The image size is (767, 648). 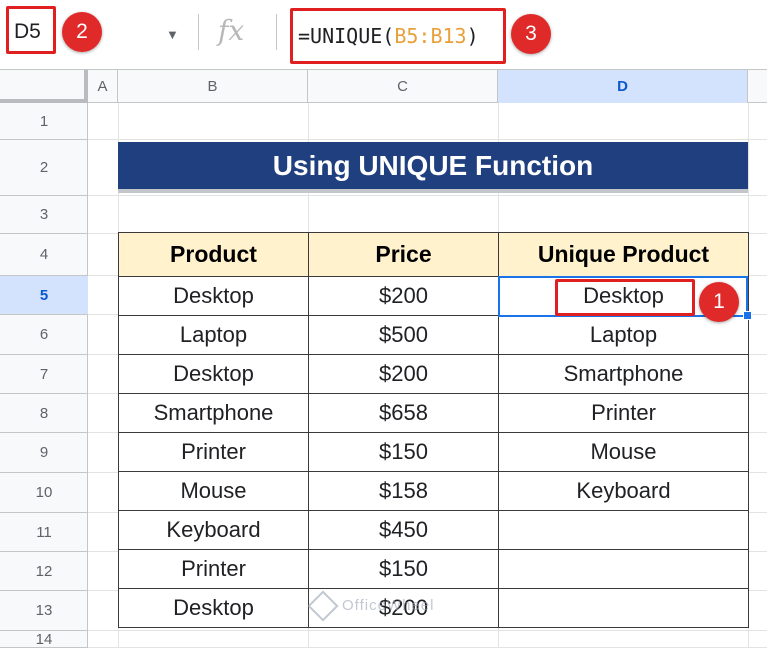 I want to click on cell-product: Keyboard, so click(x=213, y=530).